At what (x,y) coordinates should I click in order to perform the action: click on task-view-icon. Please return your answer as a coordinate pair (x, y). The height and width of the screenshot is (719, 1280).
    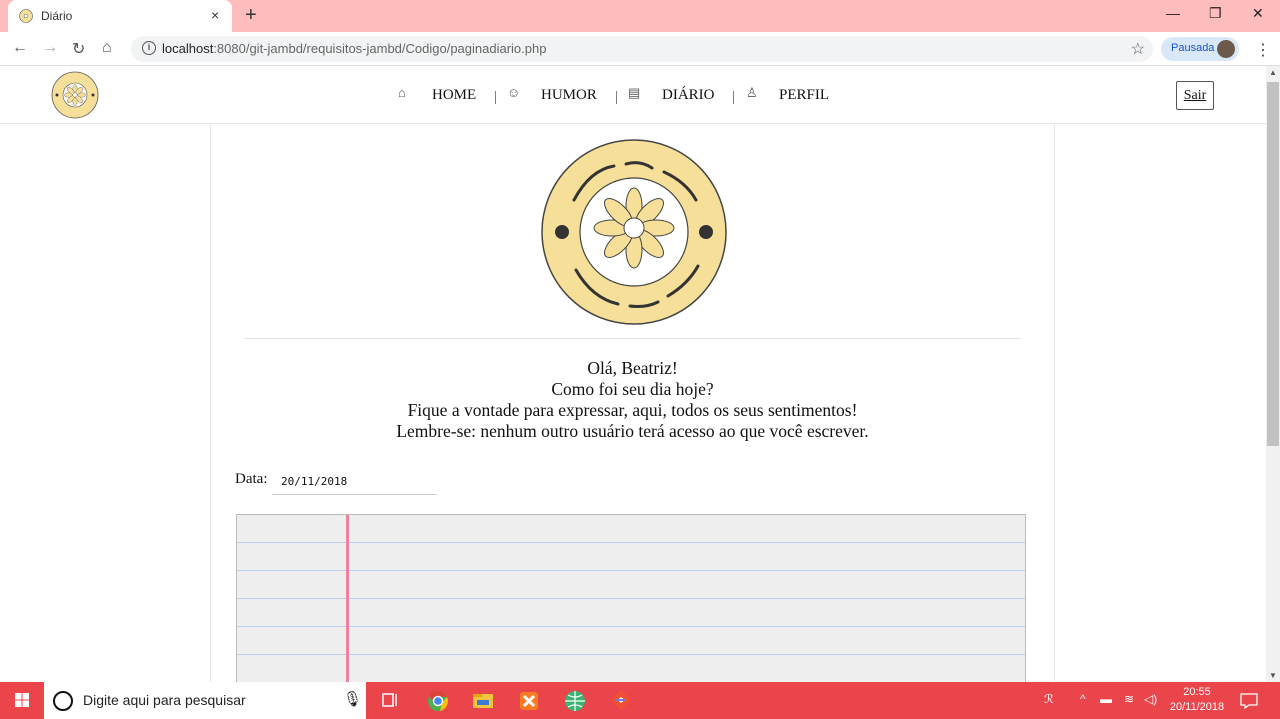
    Looking at the image, I should click on (390, 700).